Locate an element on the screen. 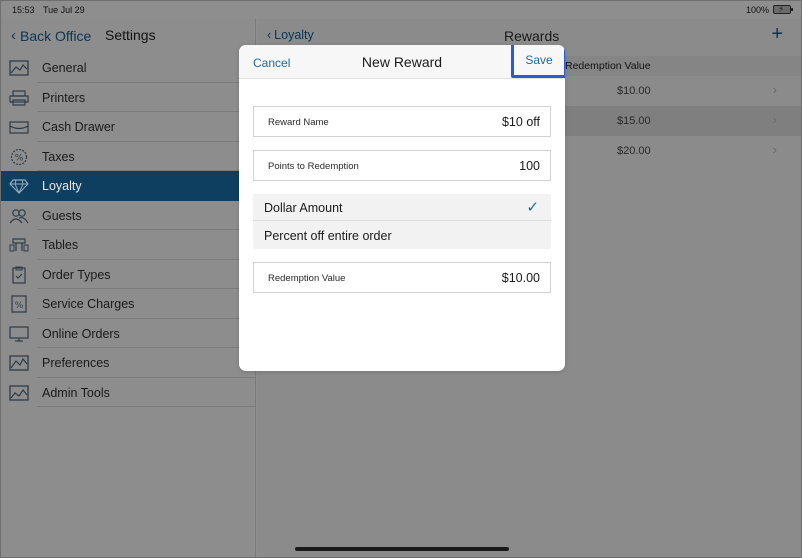 This screenshot has height=558, width=802. points-to-redemption-field: Points to Redemption is located at coordinates (402, 165).